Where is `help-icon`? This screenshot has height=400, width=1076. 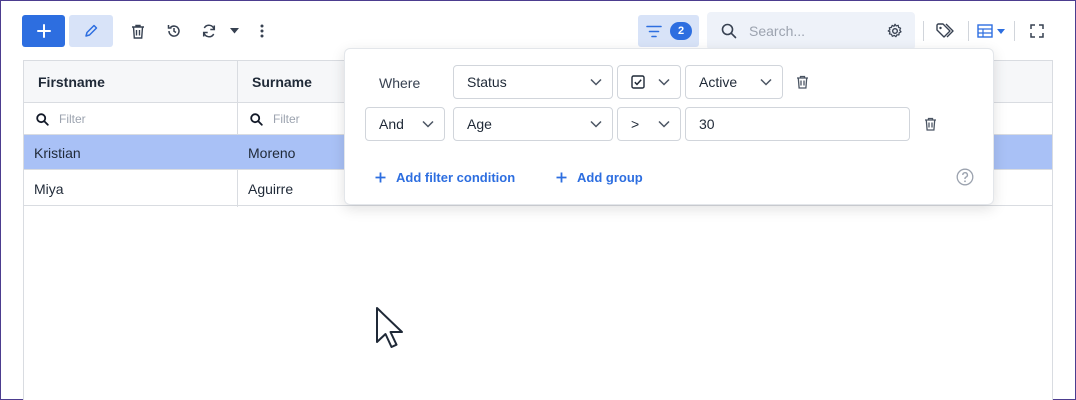
help-icon is located at coordinates (965, 177).